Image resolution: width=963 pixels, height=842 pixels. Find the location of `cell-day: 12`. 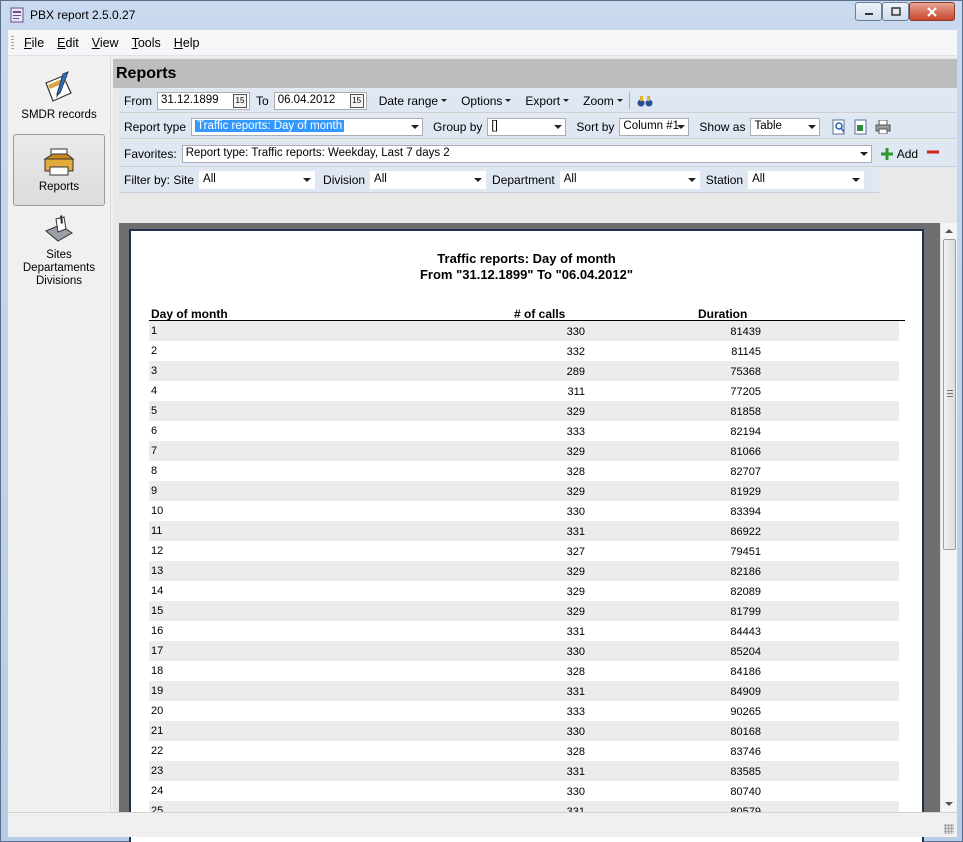

cell-day: 12 is located at coordinates (157, 551).